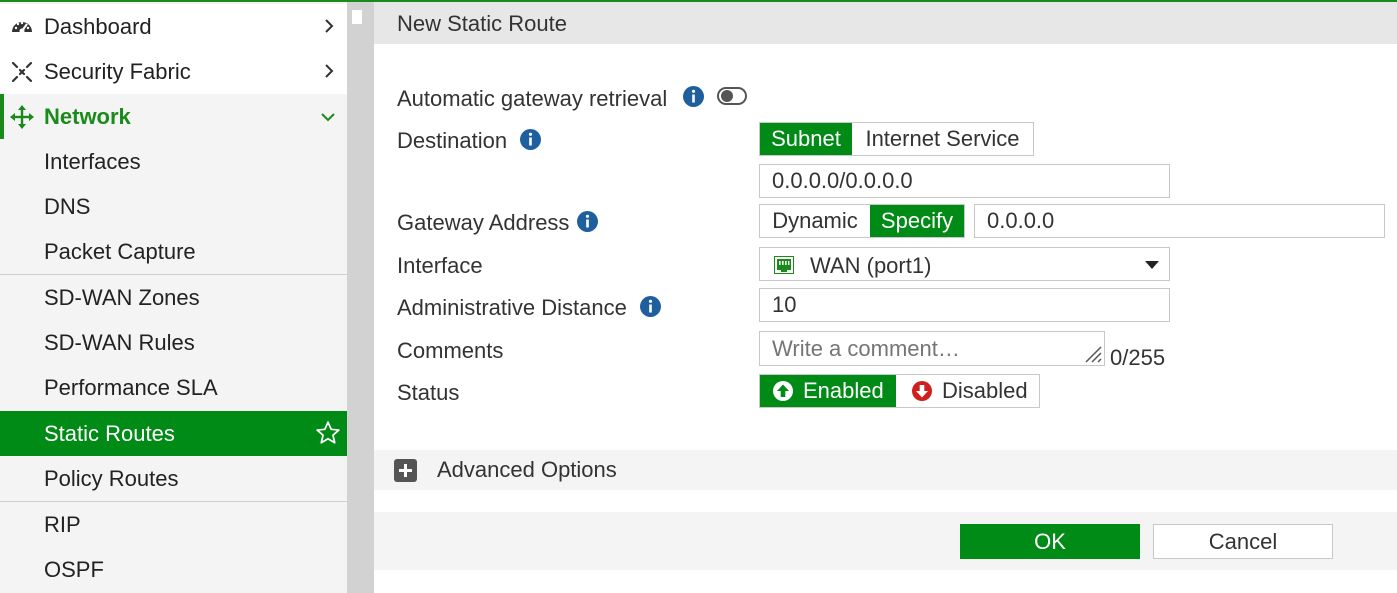  I want to click on sidebar-item-performance-sla: Performance SLA, so click(173, 387).